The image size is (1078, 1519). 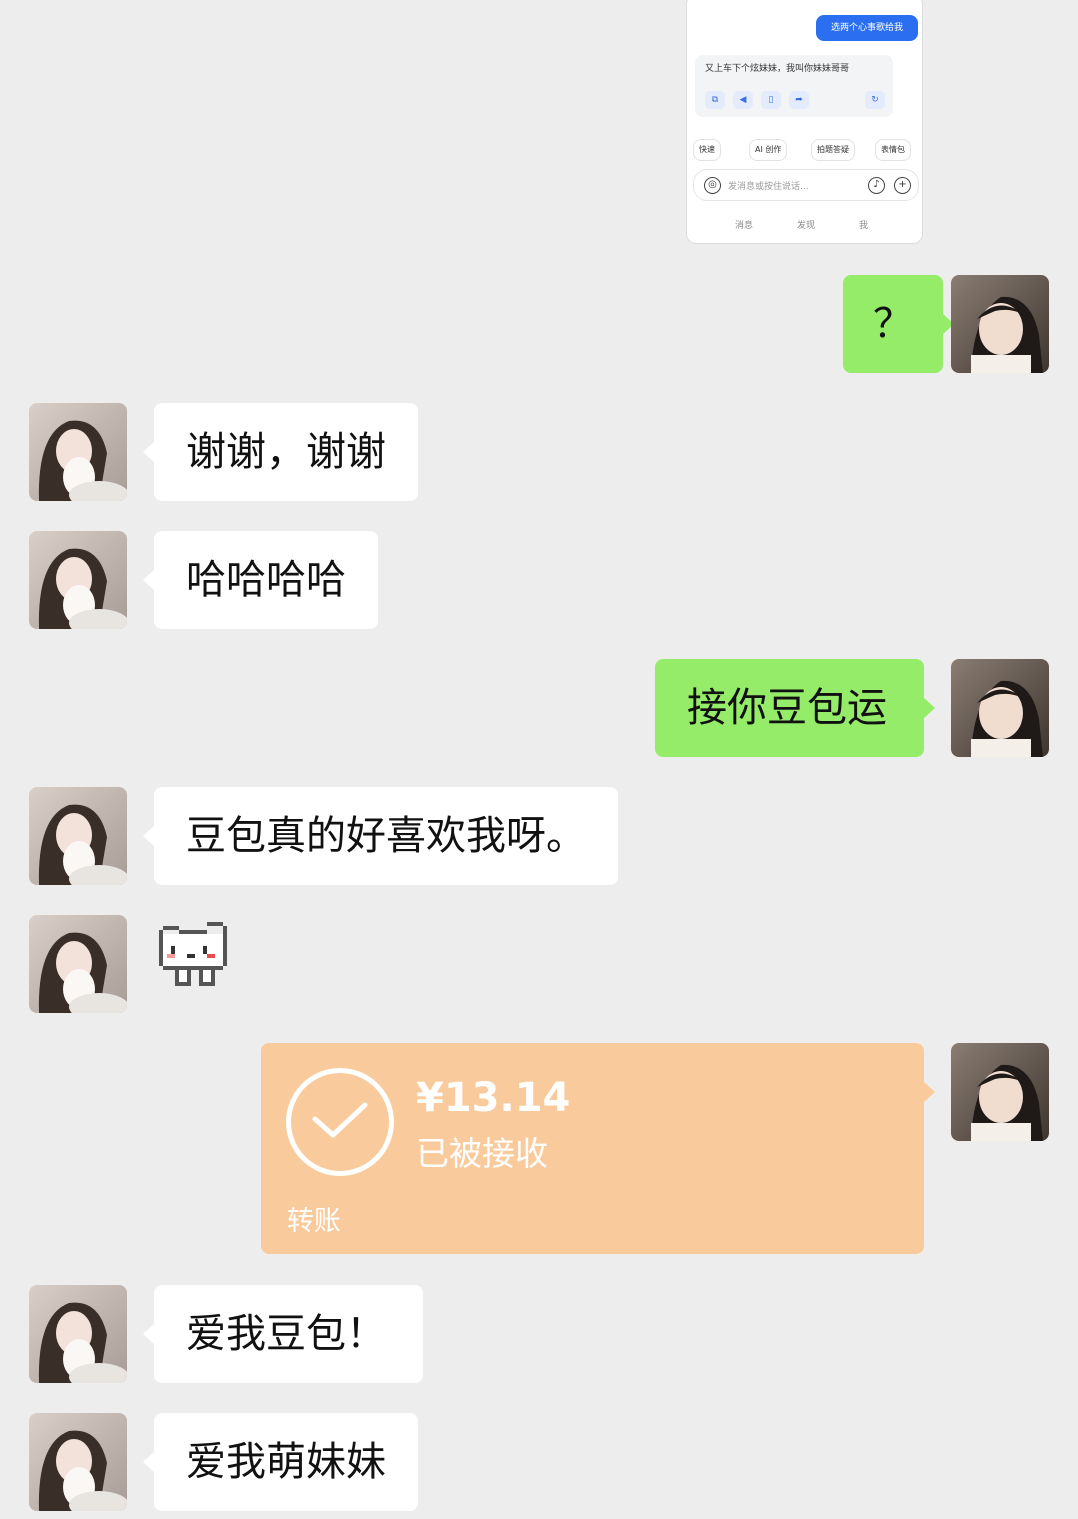 I want to click on pixel-cat-icon, so click(x=193, y=954).